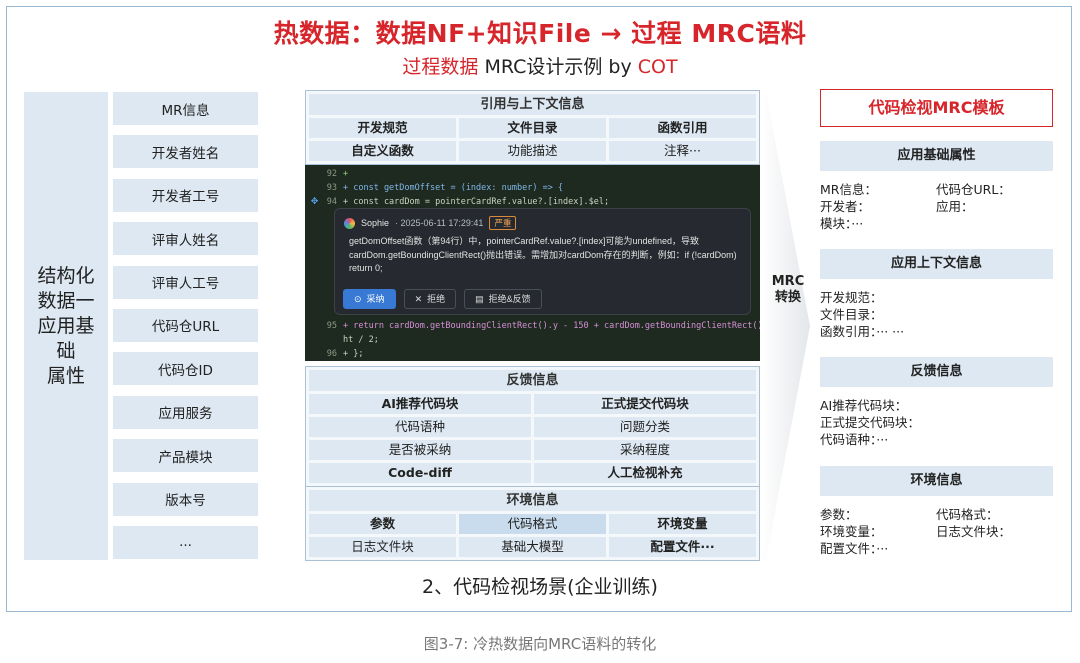 The width and height of the screenshot is (1080, 663). Describe the element at coordinates (532, 473) in the screenshot. I see `table-row: Code-diff 人工检视补充` at that location.